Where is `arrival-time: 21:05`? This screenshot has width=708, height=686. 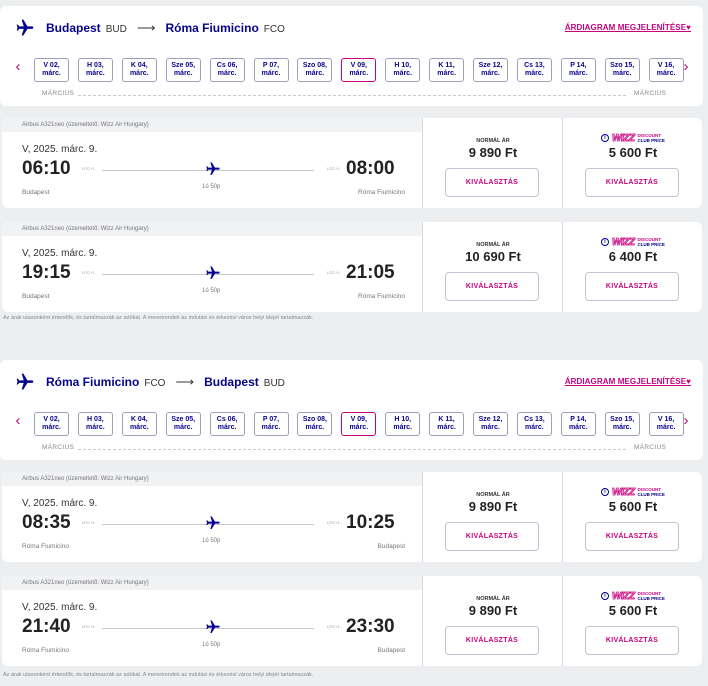 arrival-time: 21:05 is located at coordinates (370, 272).